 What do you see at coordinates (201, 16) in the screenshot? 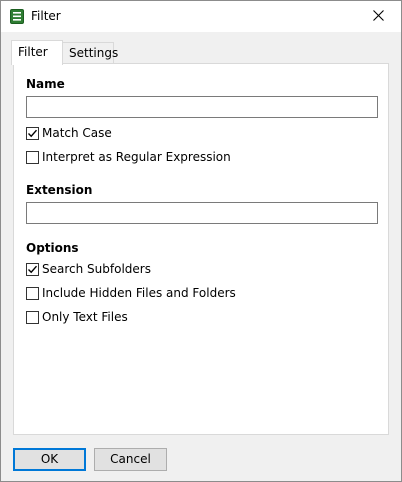
I see `title-bar: Filter` at bounding box center [201, 16].